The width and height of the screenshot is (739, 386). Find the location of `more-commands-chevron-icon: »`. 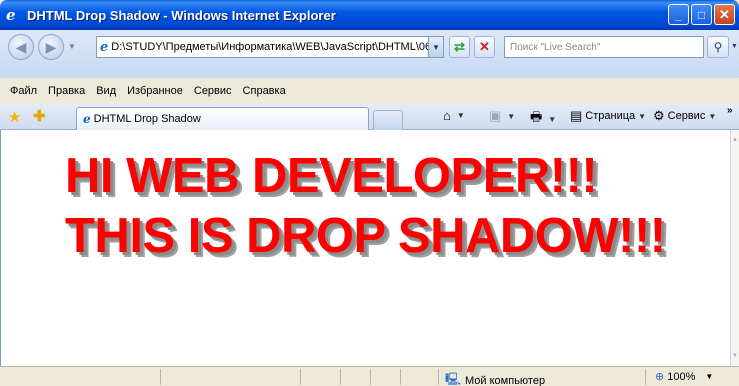

more-commands-chevron-icon: » is located at coordinates (730, 110).